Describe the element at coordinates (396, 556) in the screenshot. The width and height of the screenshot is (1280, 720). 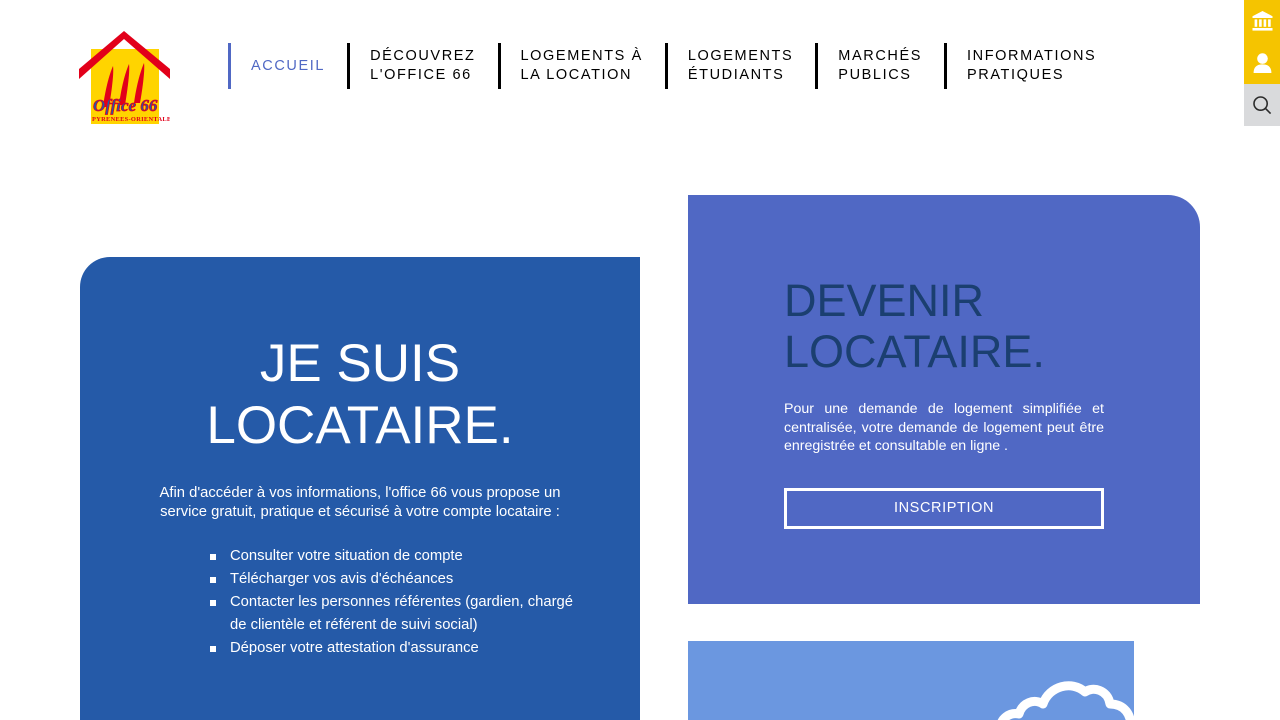
I see `list-item: Consulter votre situation de compte` at that location.